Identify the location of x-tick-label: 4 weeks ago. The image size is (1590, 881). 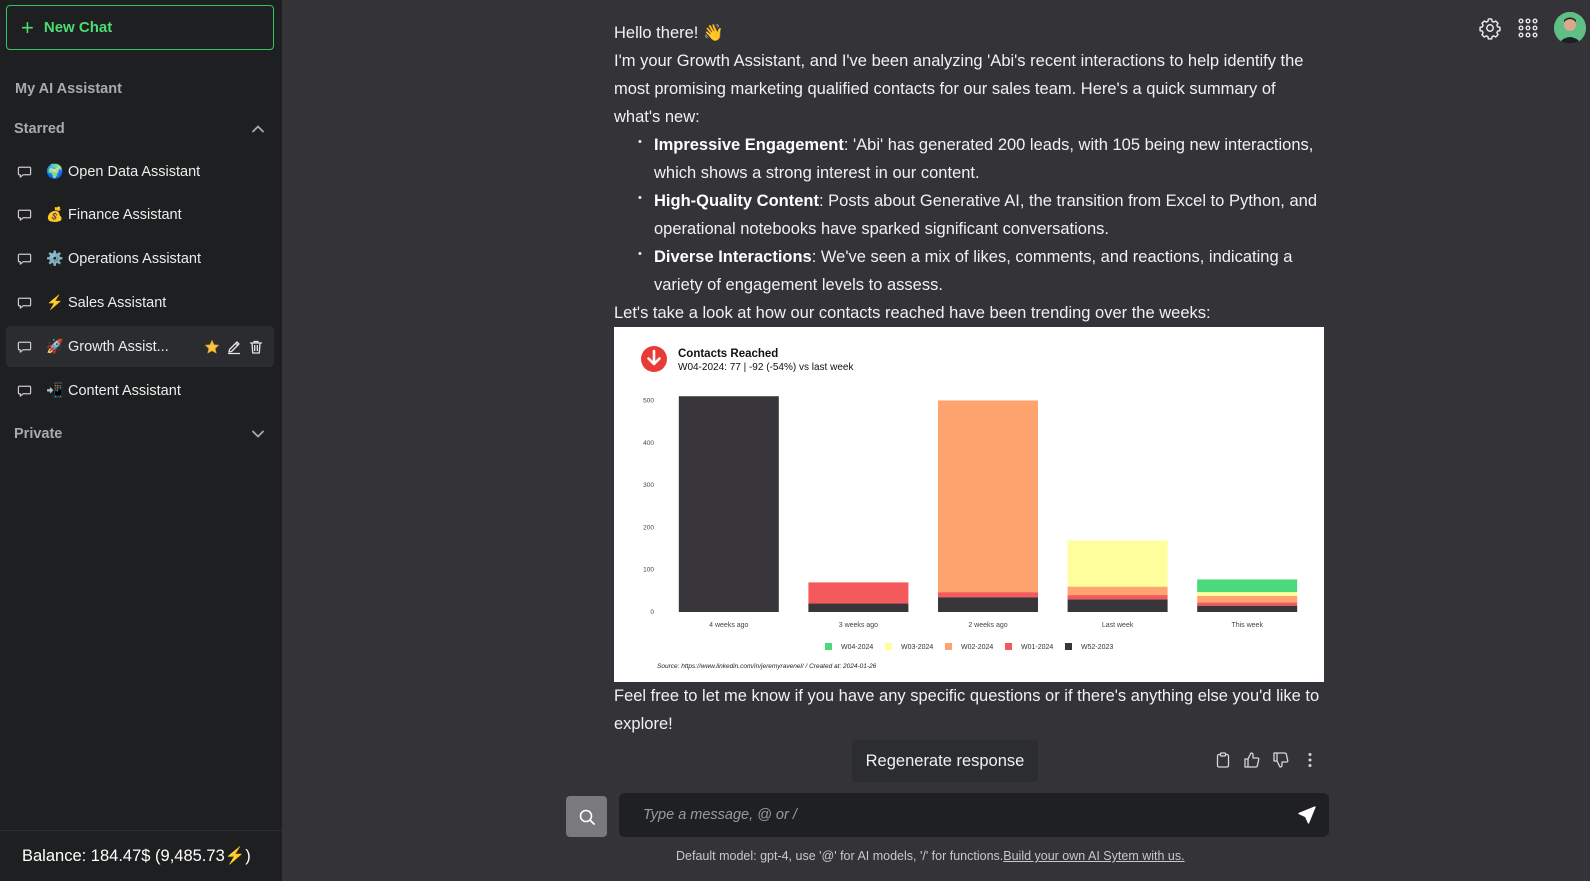
(728, 625).